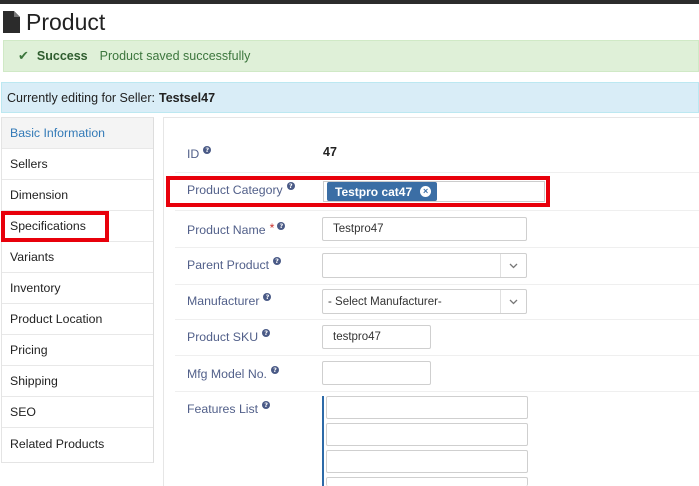  I want to click on manufacturer-label: Manufacturer, so click(223, 301).